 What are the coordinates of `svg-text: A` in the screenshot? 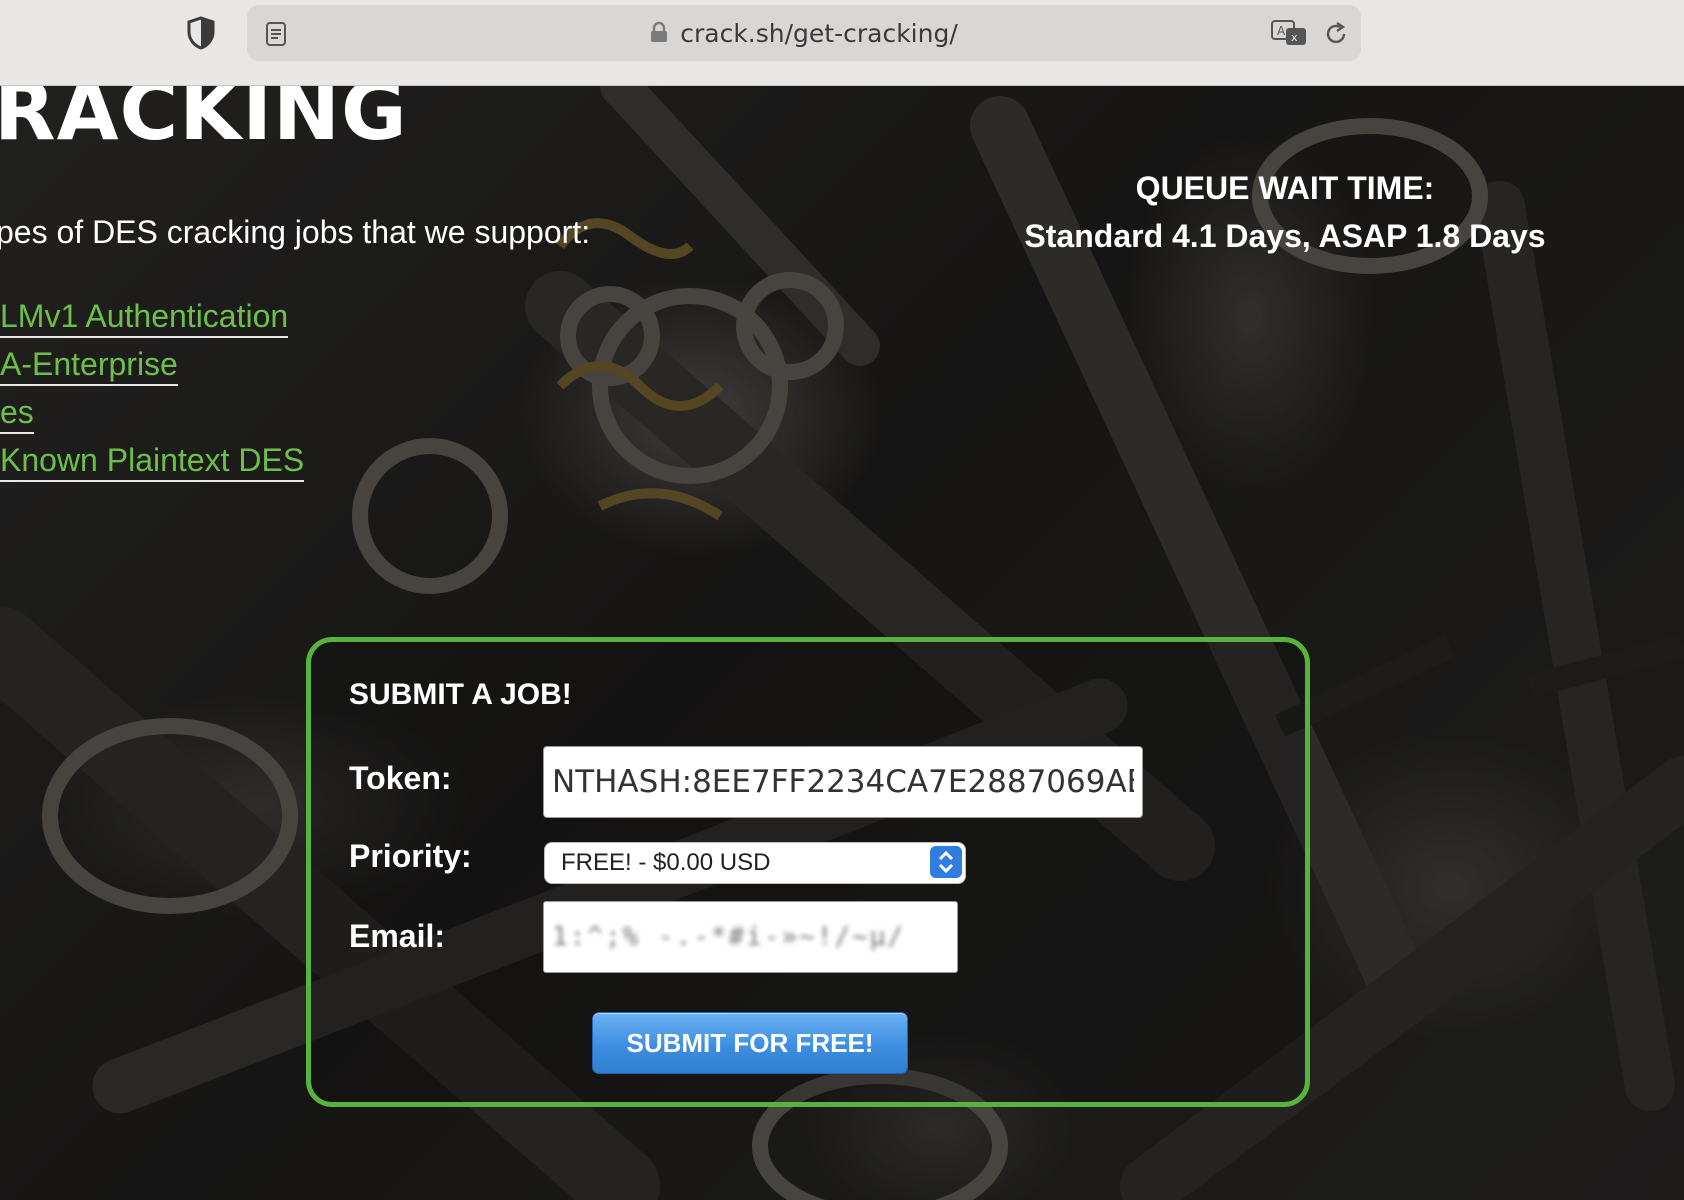 It's located at (1281, 31).